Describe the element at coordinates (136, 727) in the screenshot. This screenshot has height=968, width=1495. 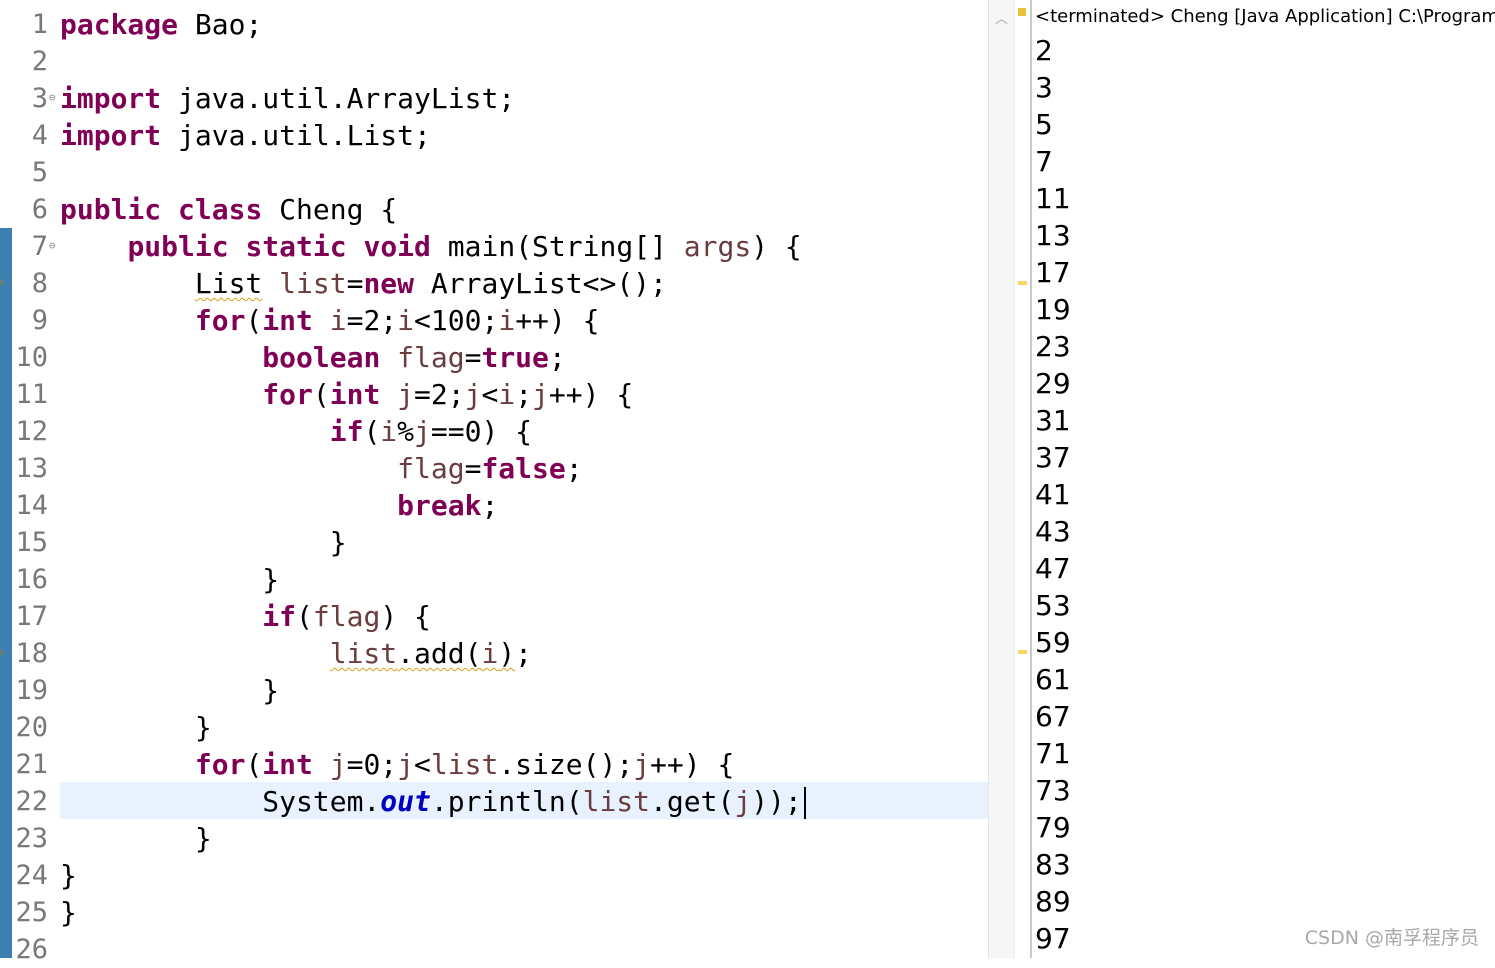
I see `code-line-20: }` at that location.